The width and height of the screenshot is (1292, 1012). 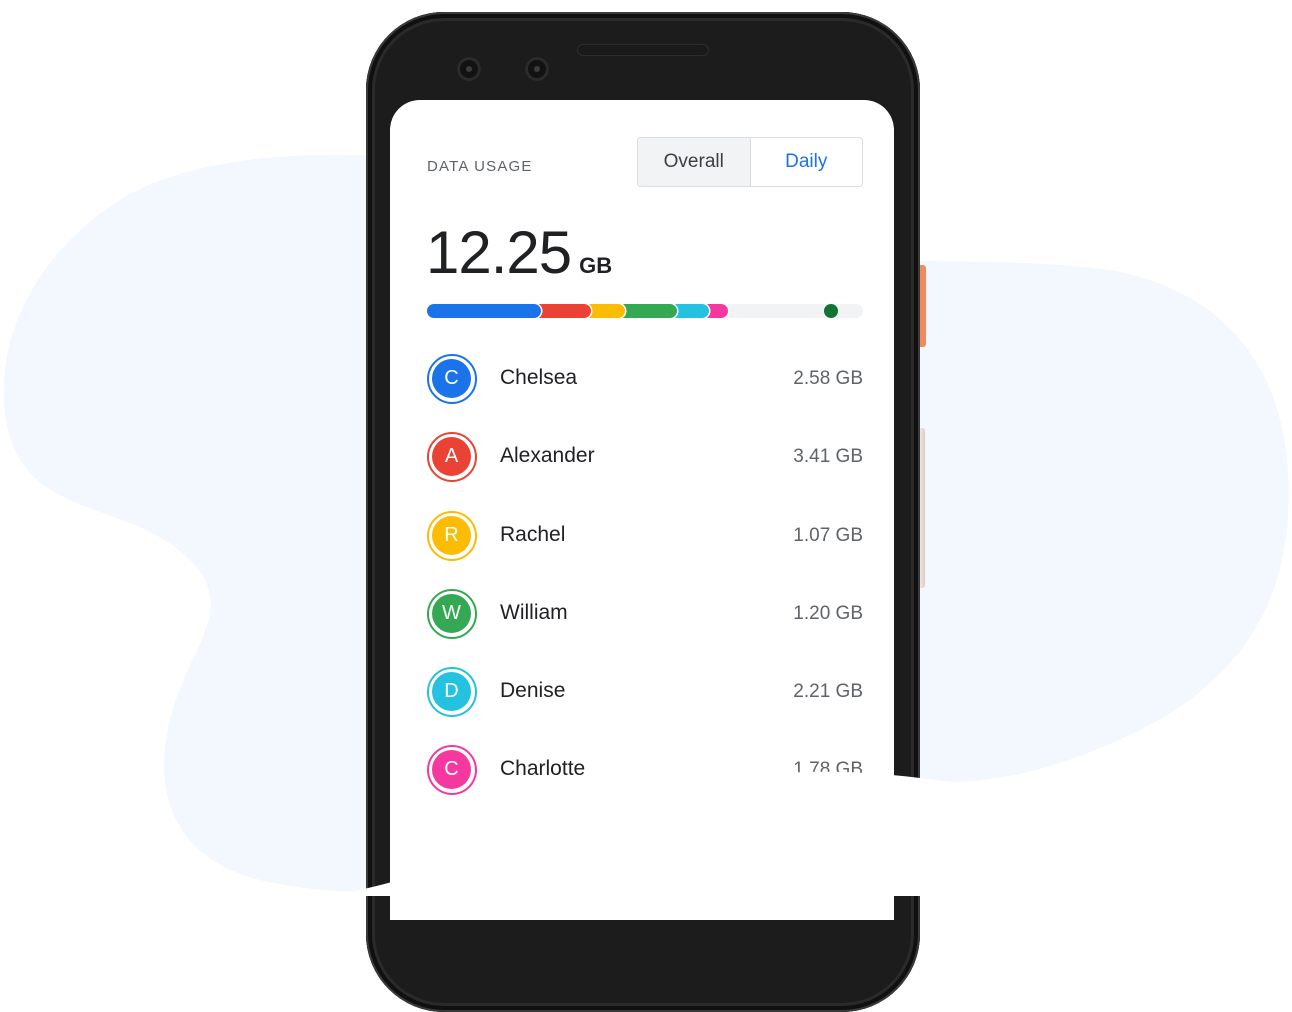 What do you see at coordinates (537, 69) in the screenshot?
I see `front-sensor-icon` at bounding box center [537, 69].